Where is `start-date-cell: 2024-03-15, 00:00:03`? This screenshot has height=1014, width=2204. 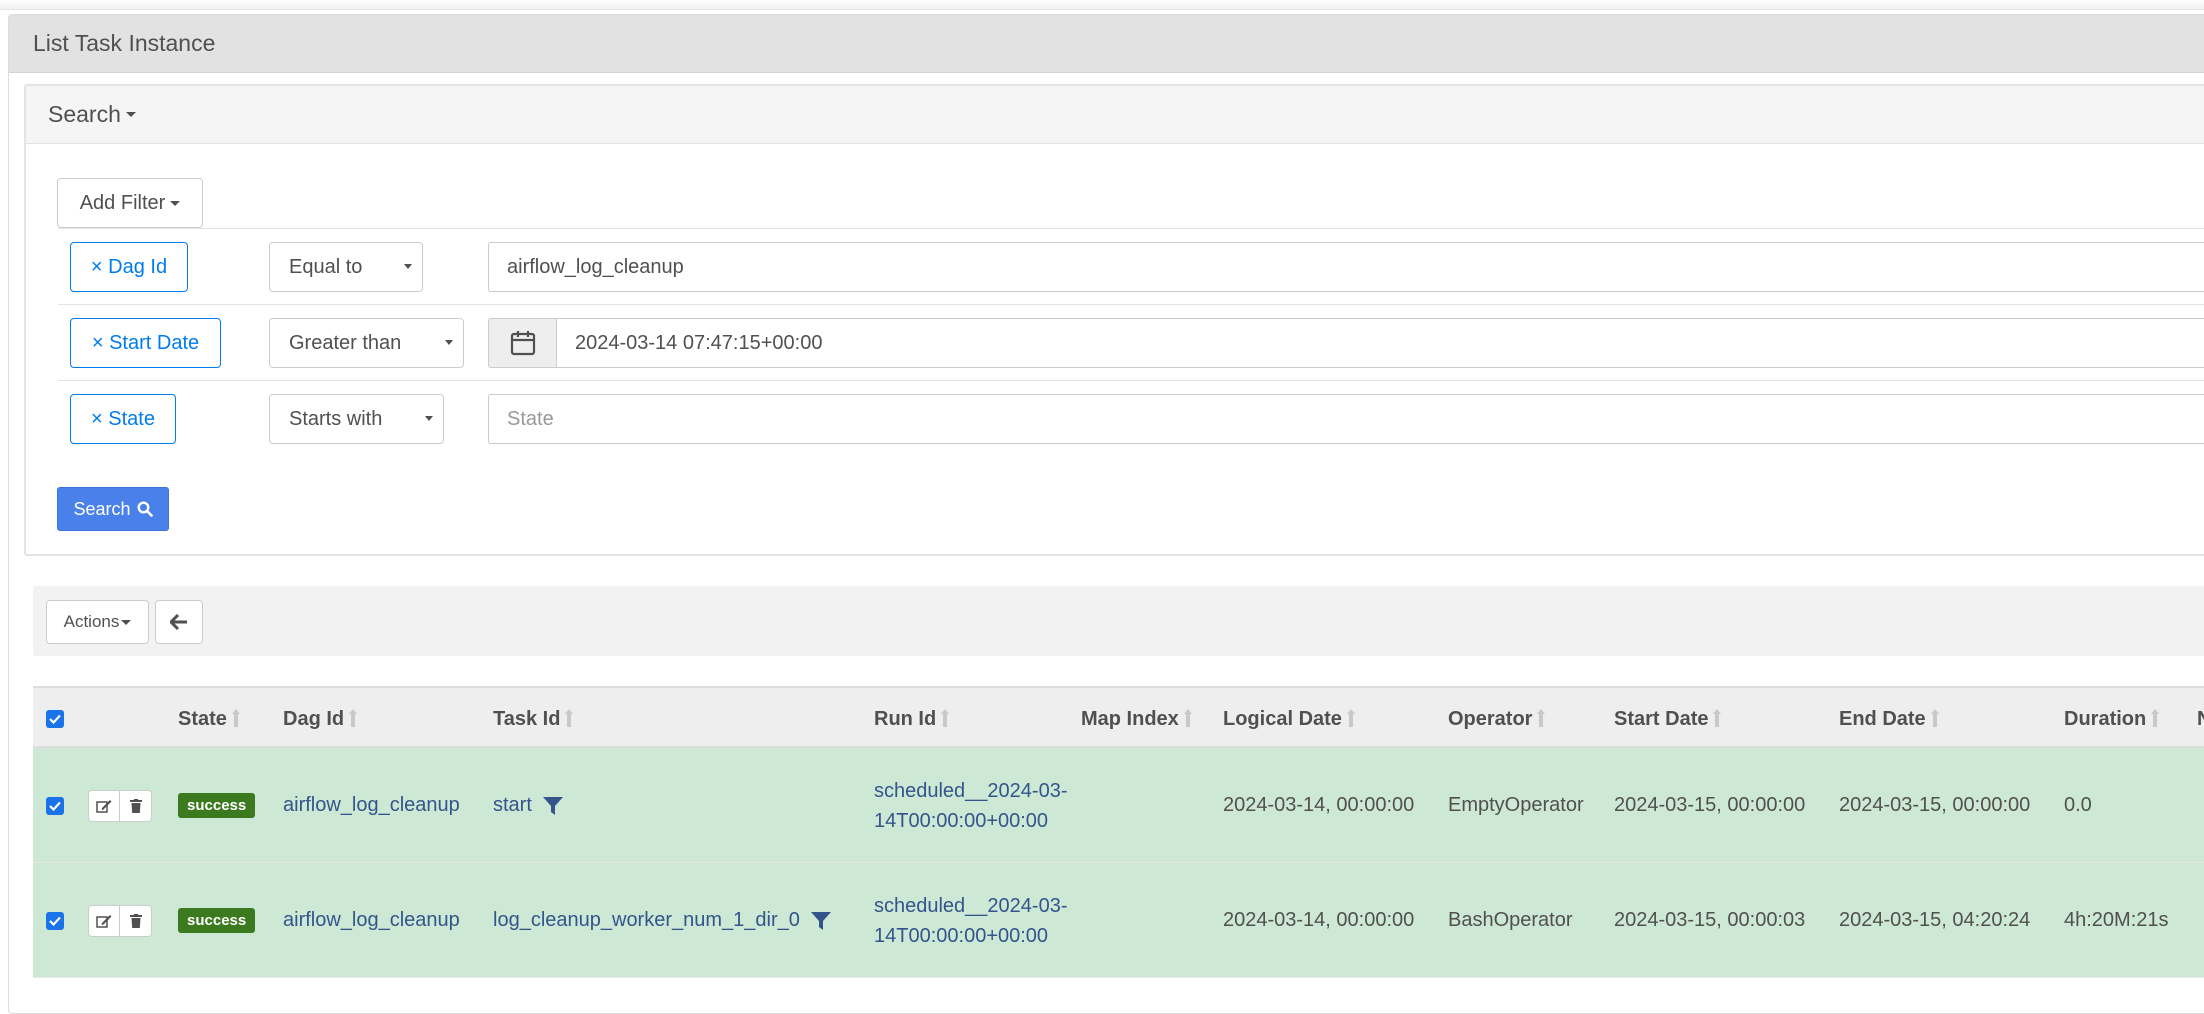 start-date-cell: 2024-03-15, 00:00:03 is located at coordinates (1710, 920).